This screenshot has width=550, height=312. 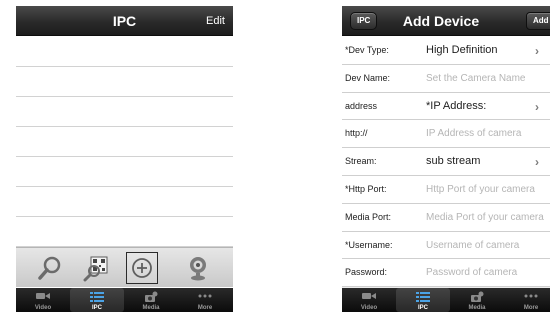 I want to click on field-input: Username of camera, so click(x=472, y=245).